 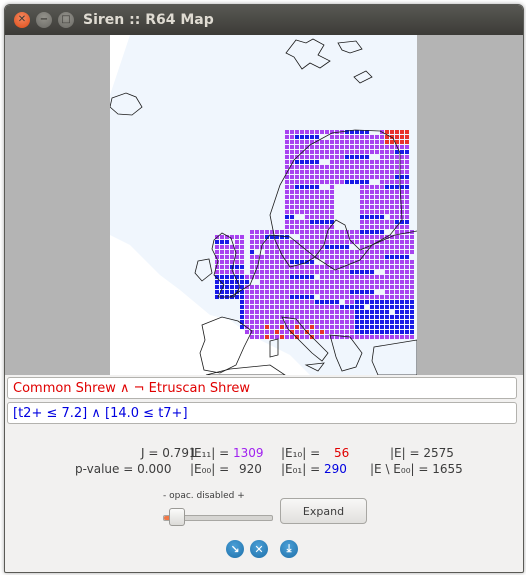 I want to click on right-query-field: [t2+ ≤ 7.2] ∧ [14.0 ≤ t7+], so click(x=262, y=413).